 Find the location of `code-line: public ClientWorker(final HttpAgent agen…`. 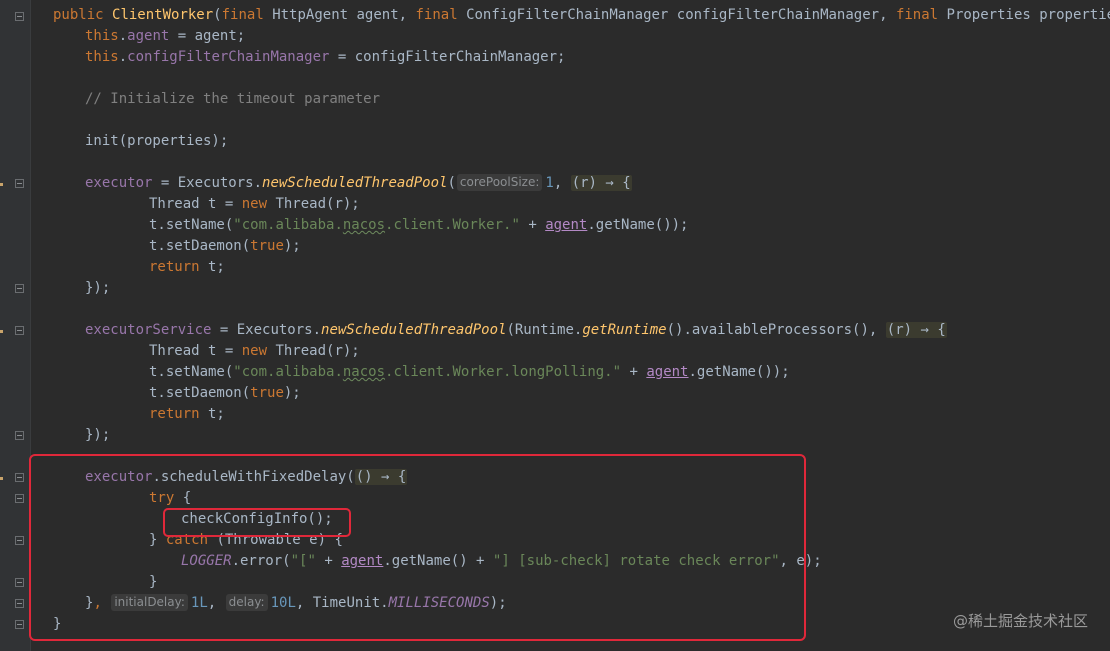

code-line: public ClientWorker(final HttpAgent agen… is located at coordinates (581, 15).